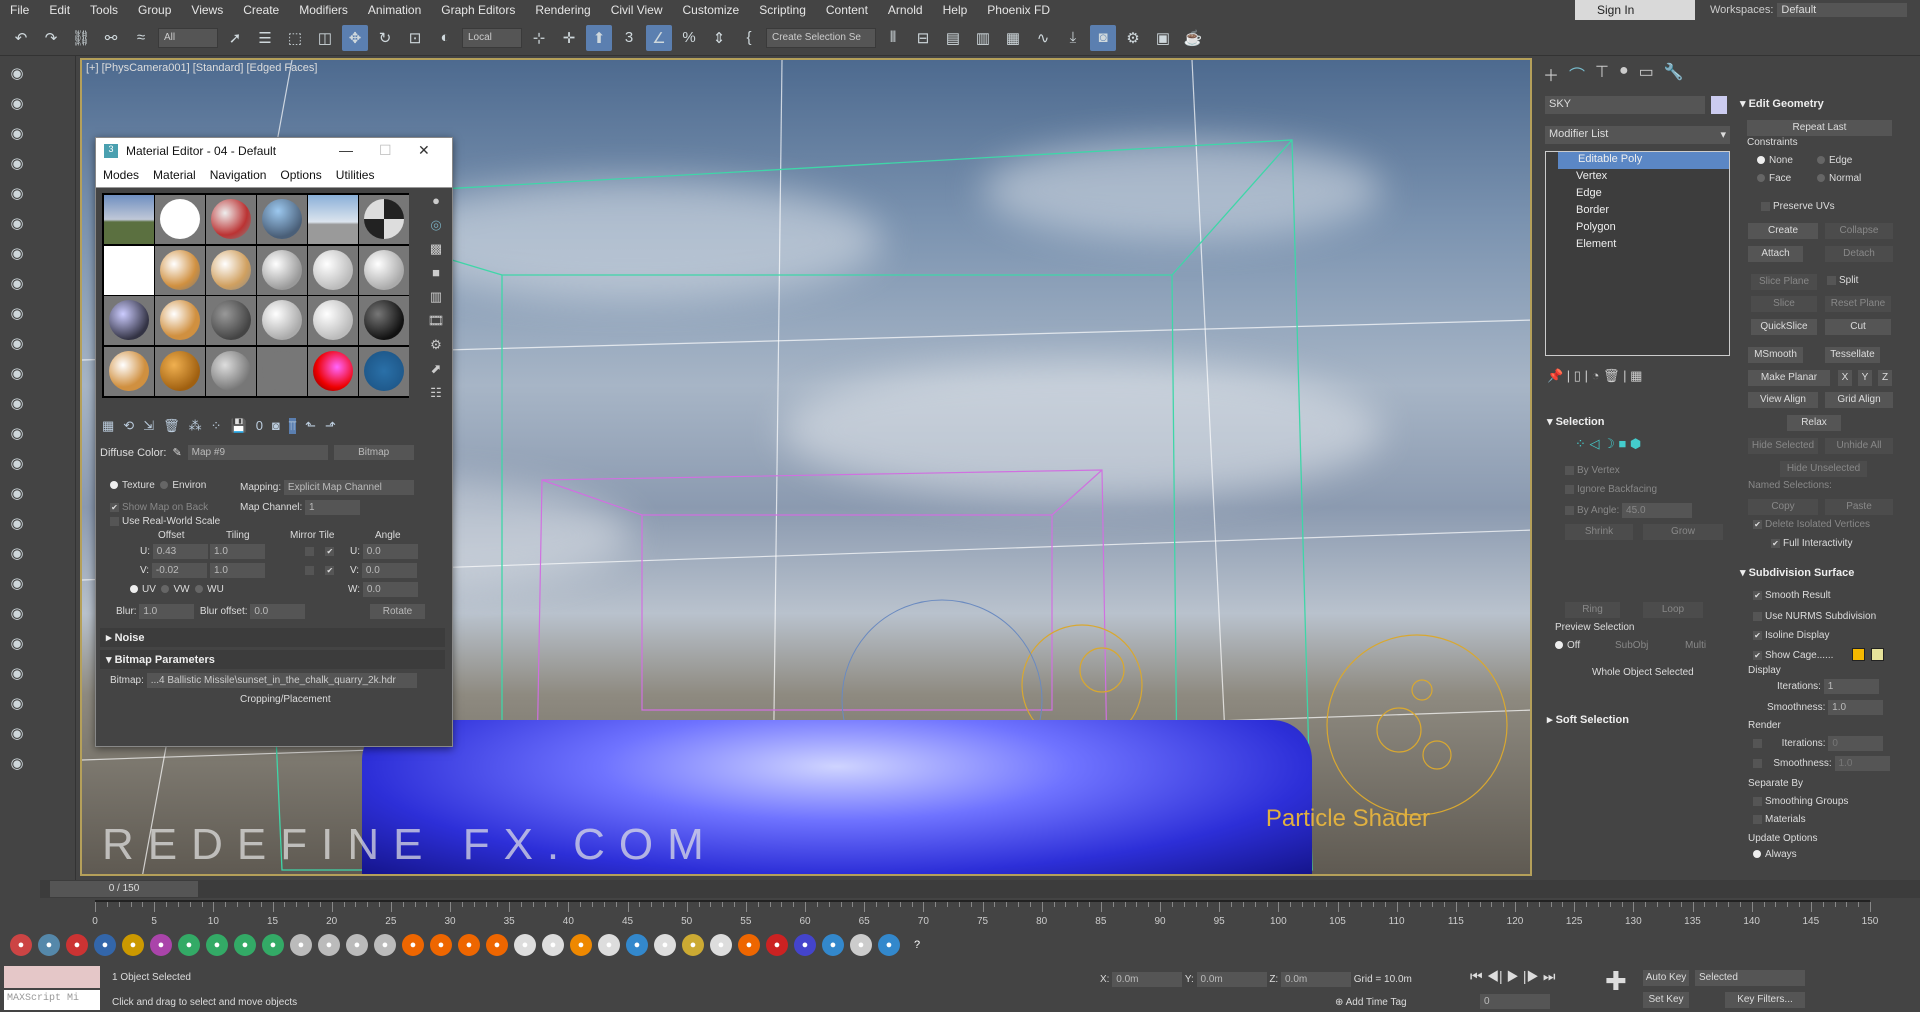 The height and width of the screenshot is (1012, 1920). Describe the element at coordinates (124, 889) in the screenshot. I see `time-slider: 0 / 150` at that location.